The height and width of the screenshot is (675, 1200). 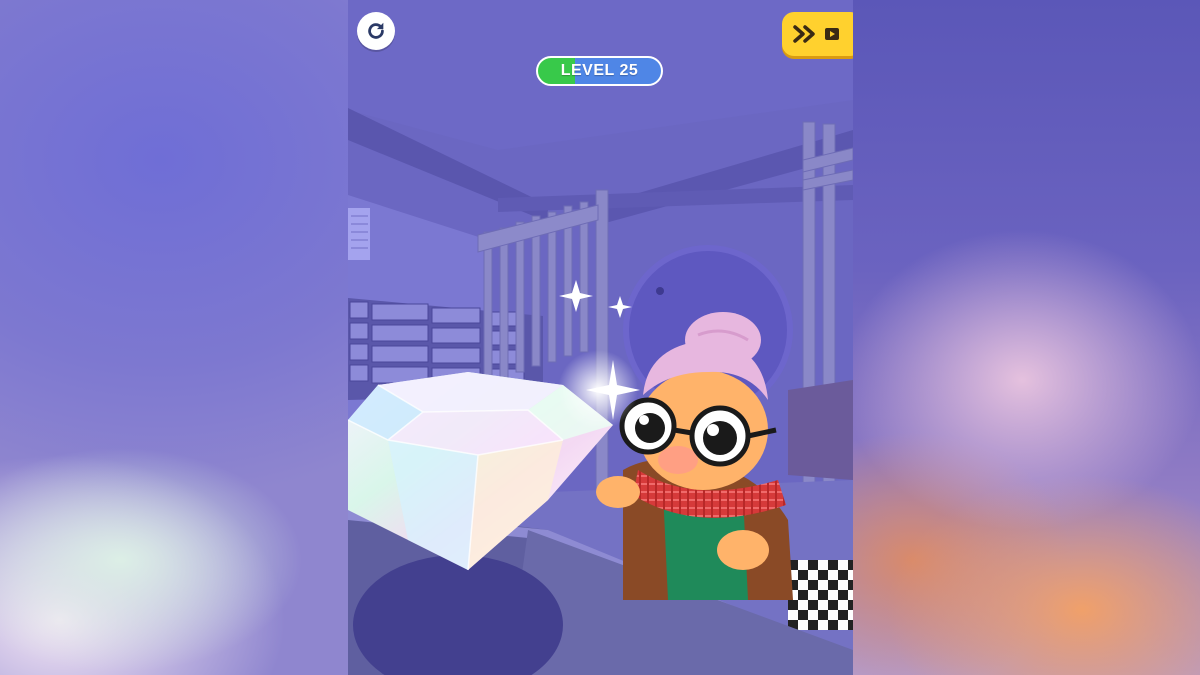 I want to click on level-indicator: LEVEL 25, so click(x=599, y=71).